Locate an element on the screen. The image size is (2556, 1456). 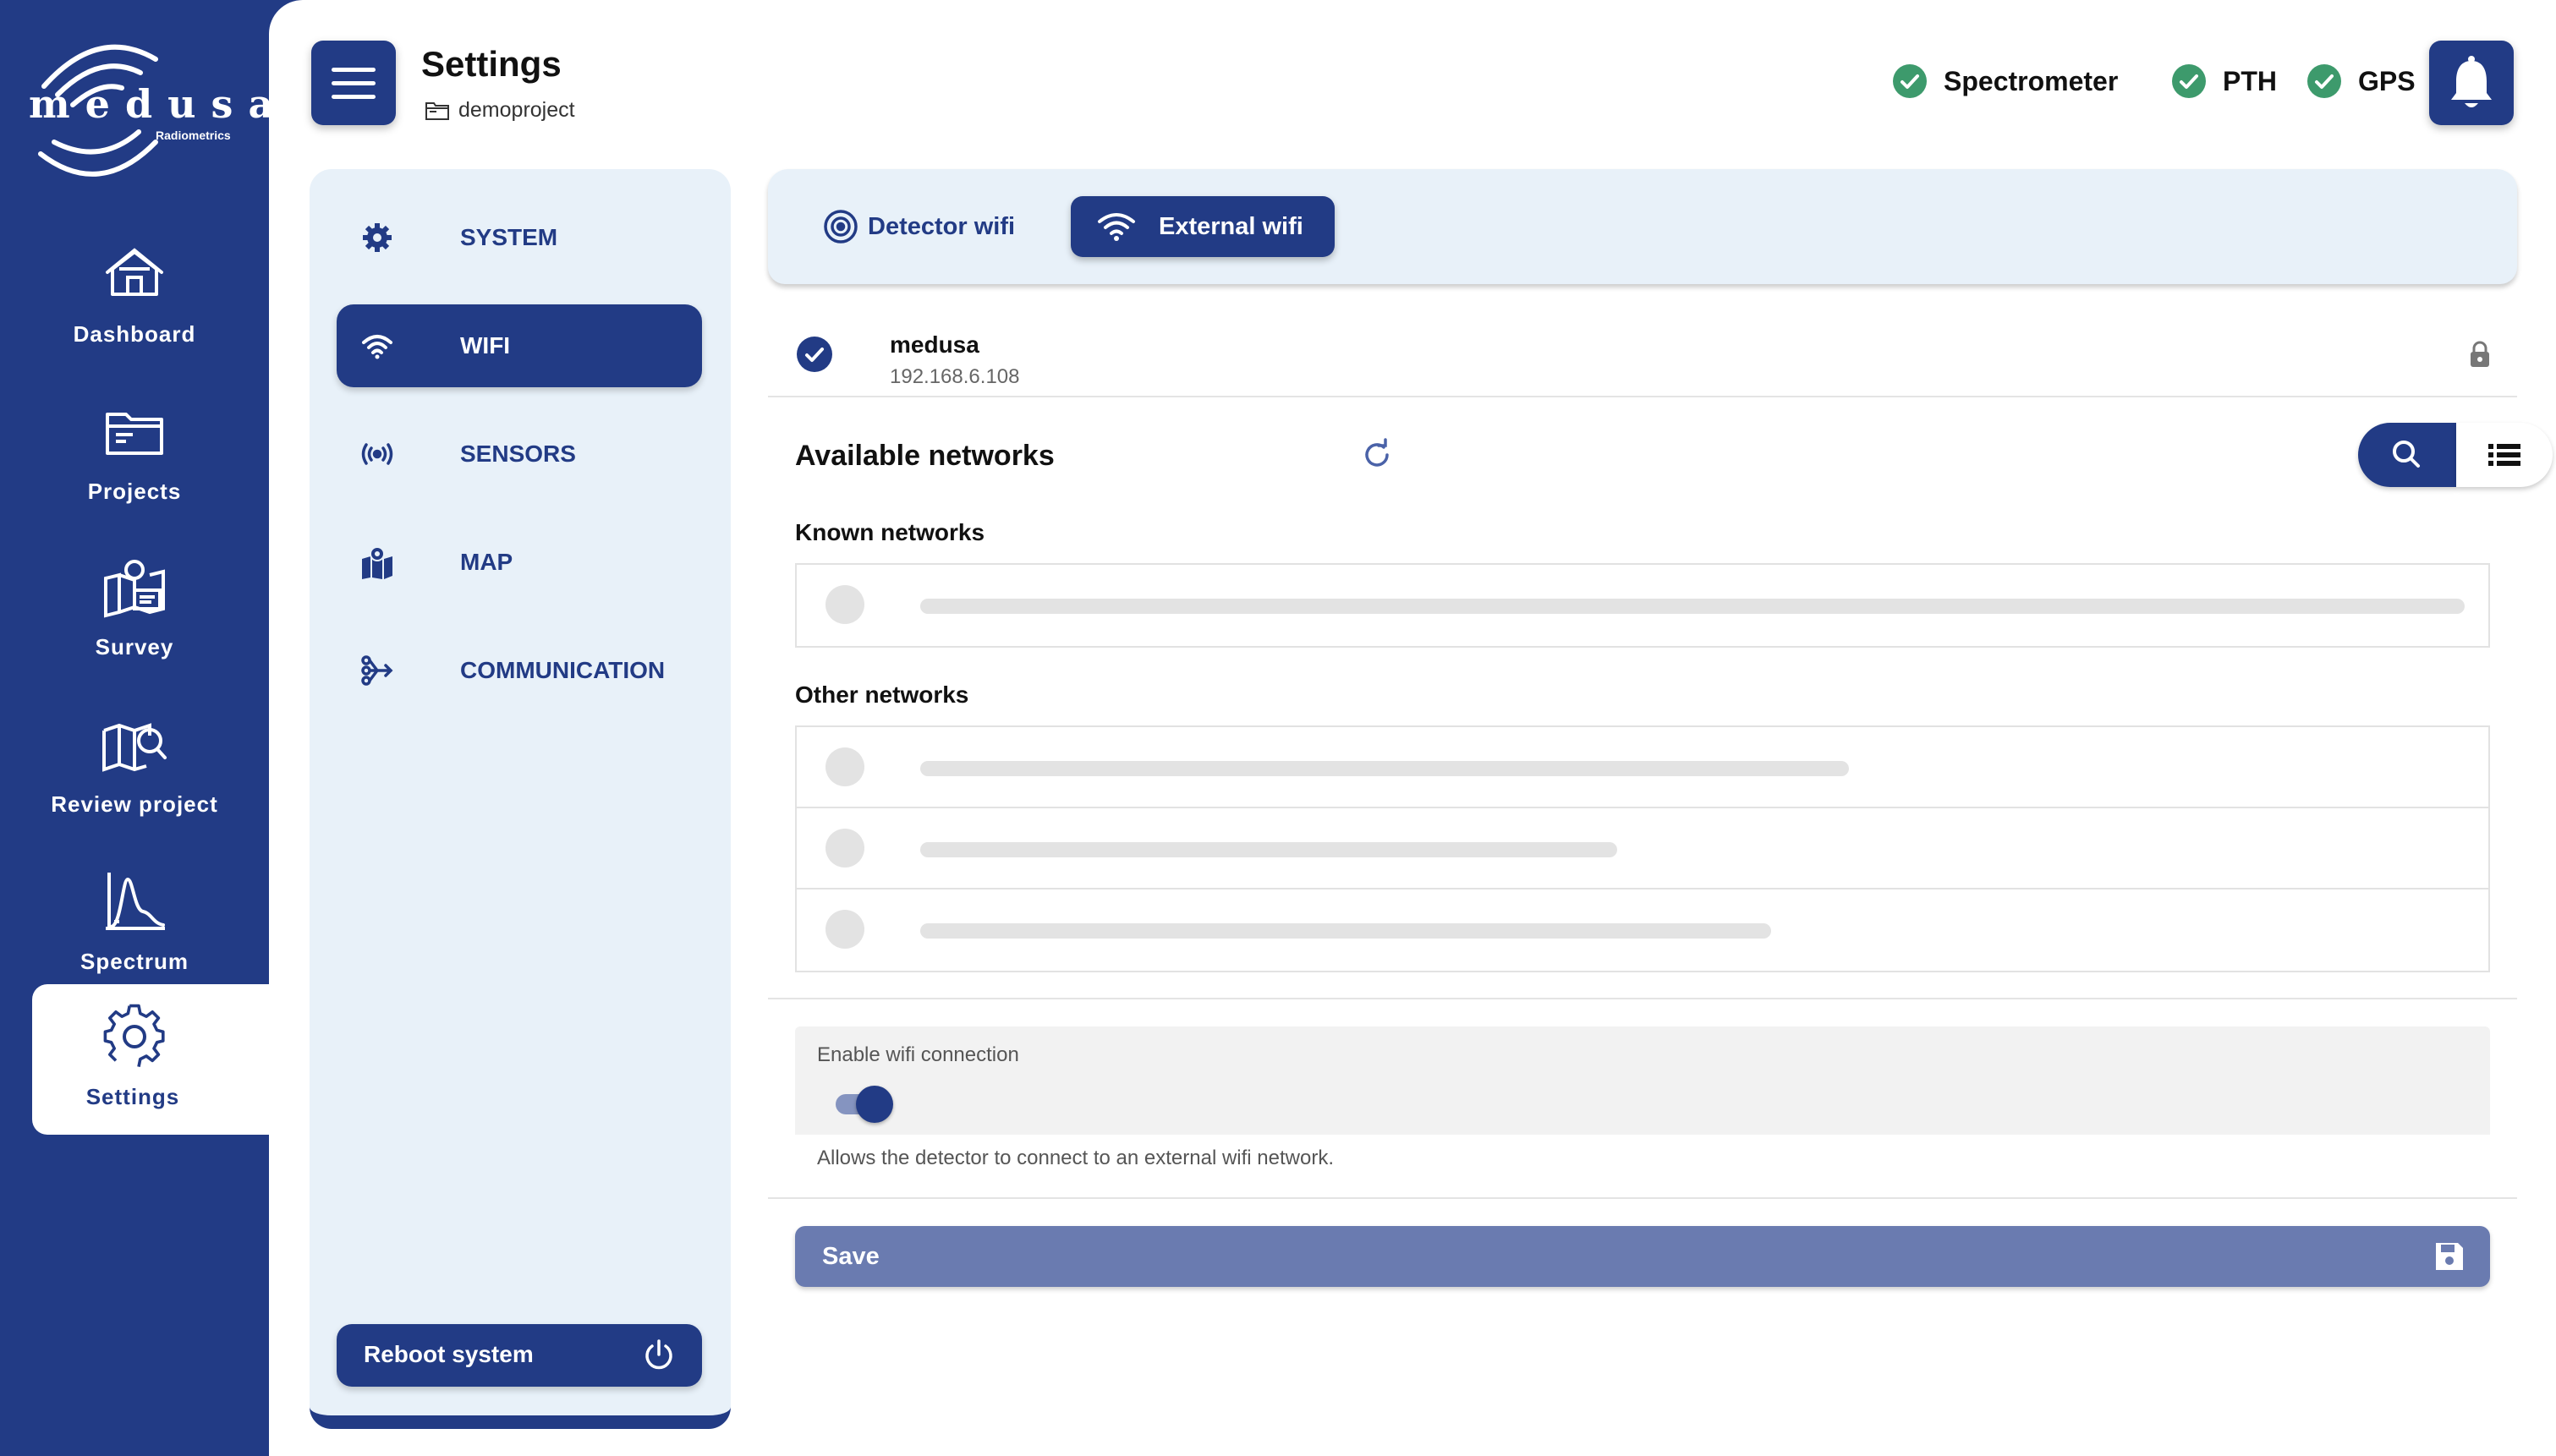
search-toggle-button is located at coordinates (2407, 455).